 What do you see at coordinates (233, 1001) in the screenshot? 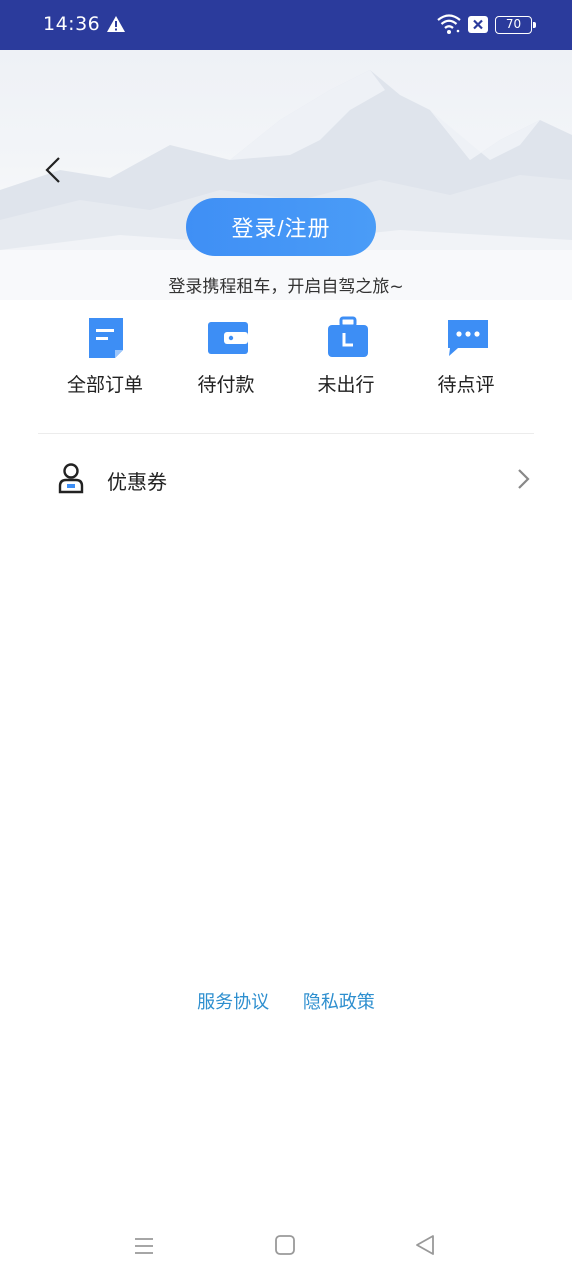
I see `service-agreement-link: 服务协议` at bounding box center [233, 1001].